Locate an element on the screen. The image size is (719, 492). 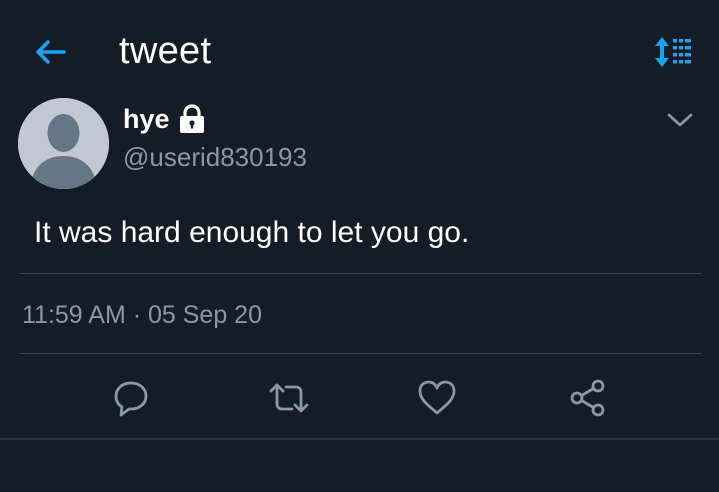
page-title: tweet is located at coordinates (165, 51).